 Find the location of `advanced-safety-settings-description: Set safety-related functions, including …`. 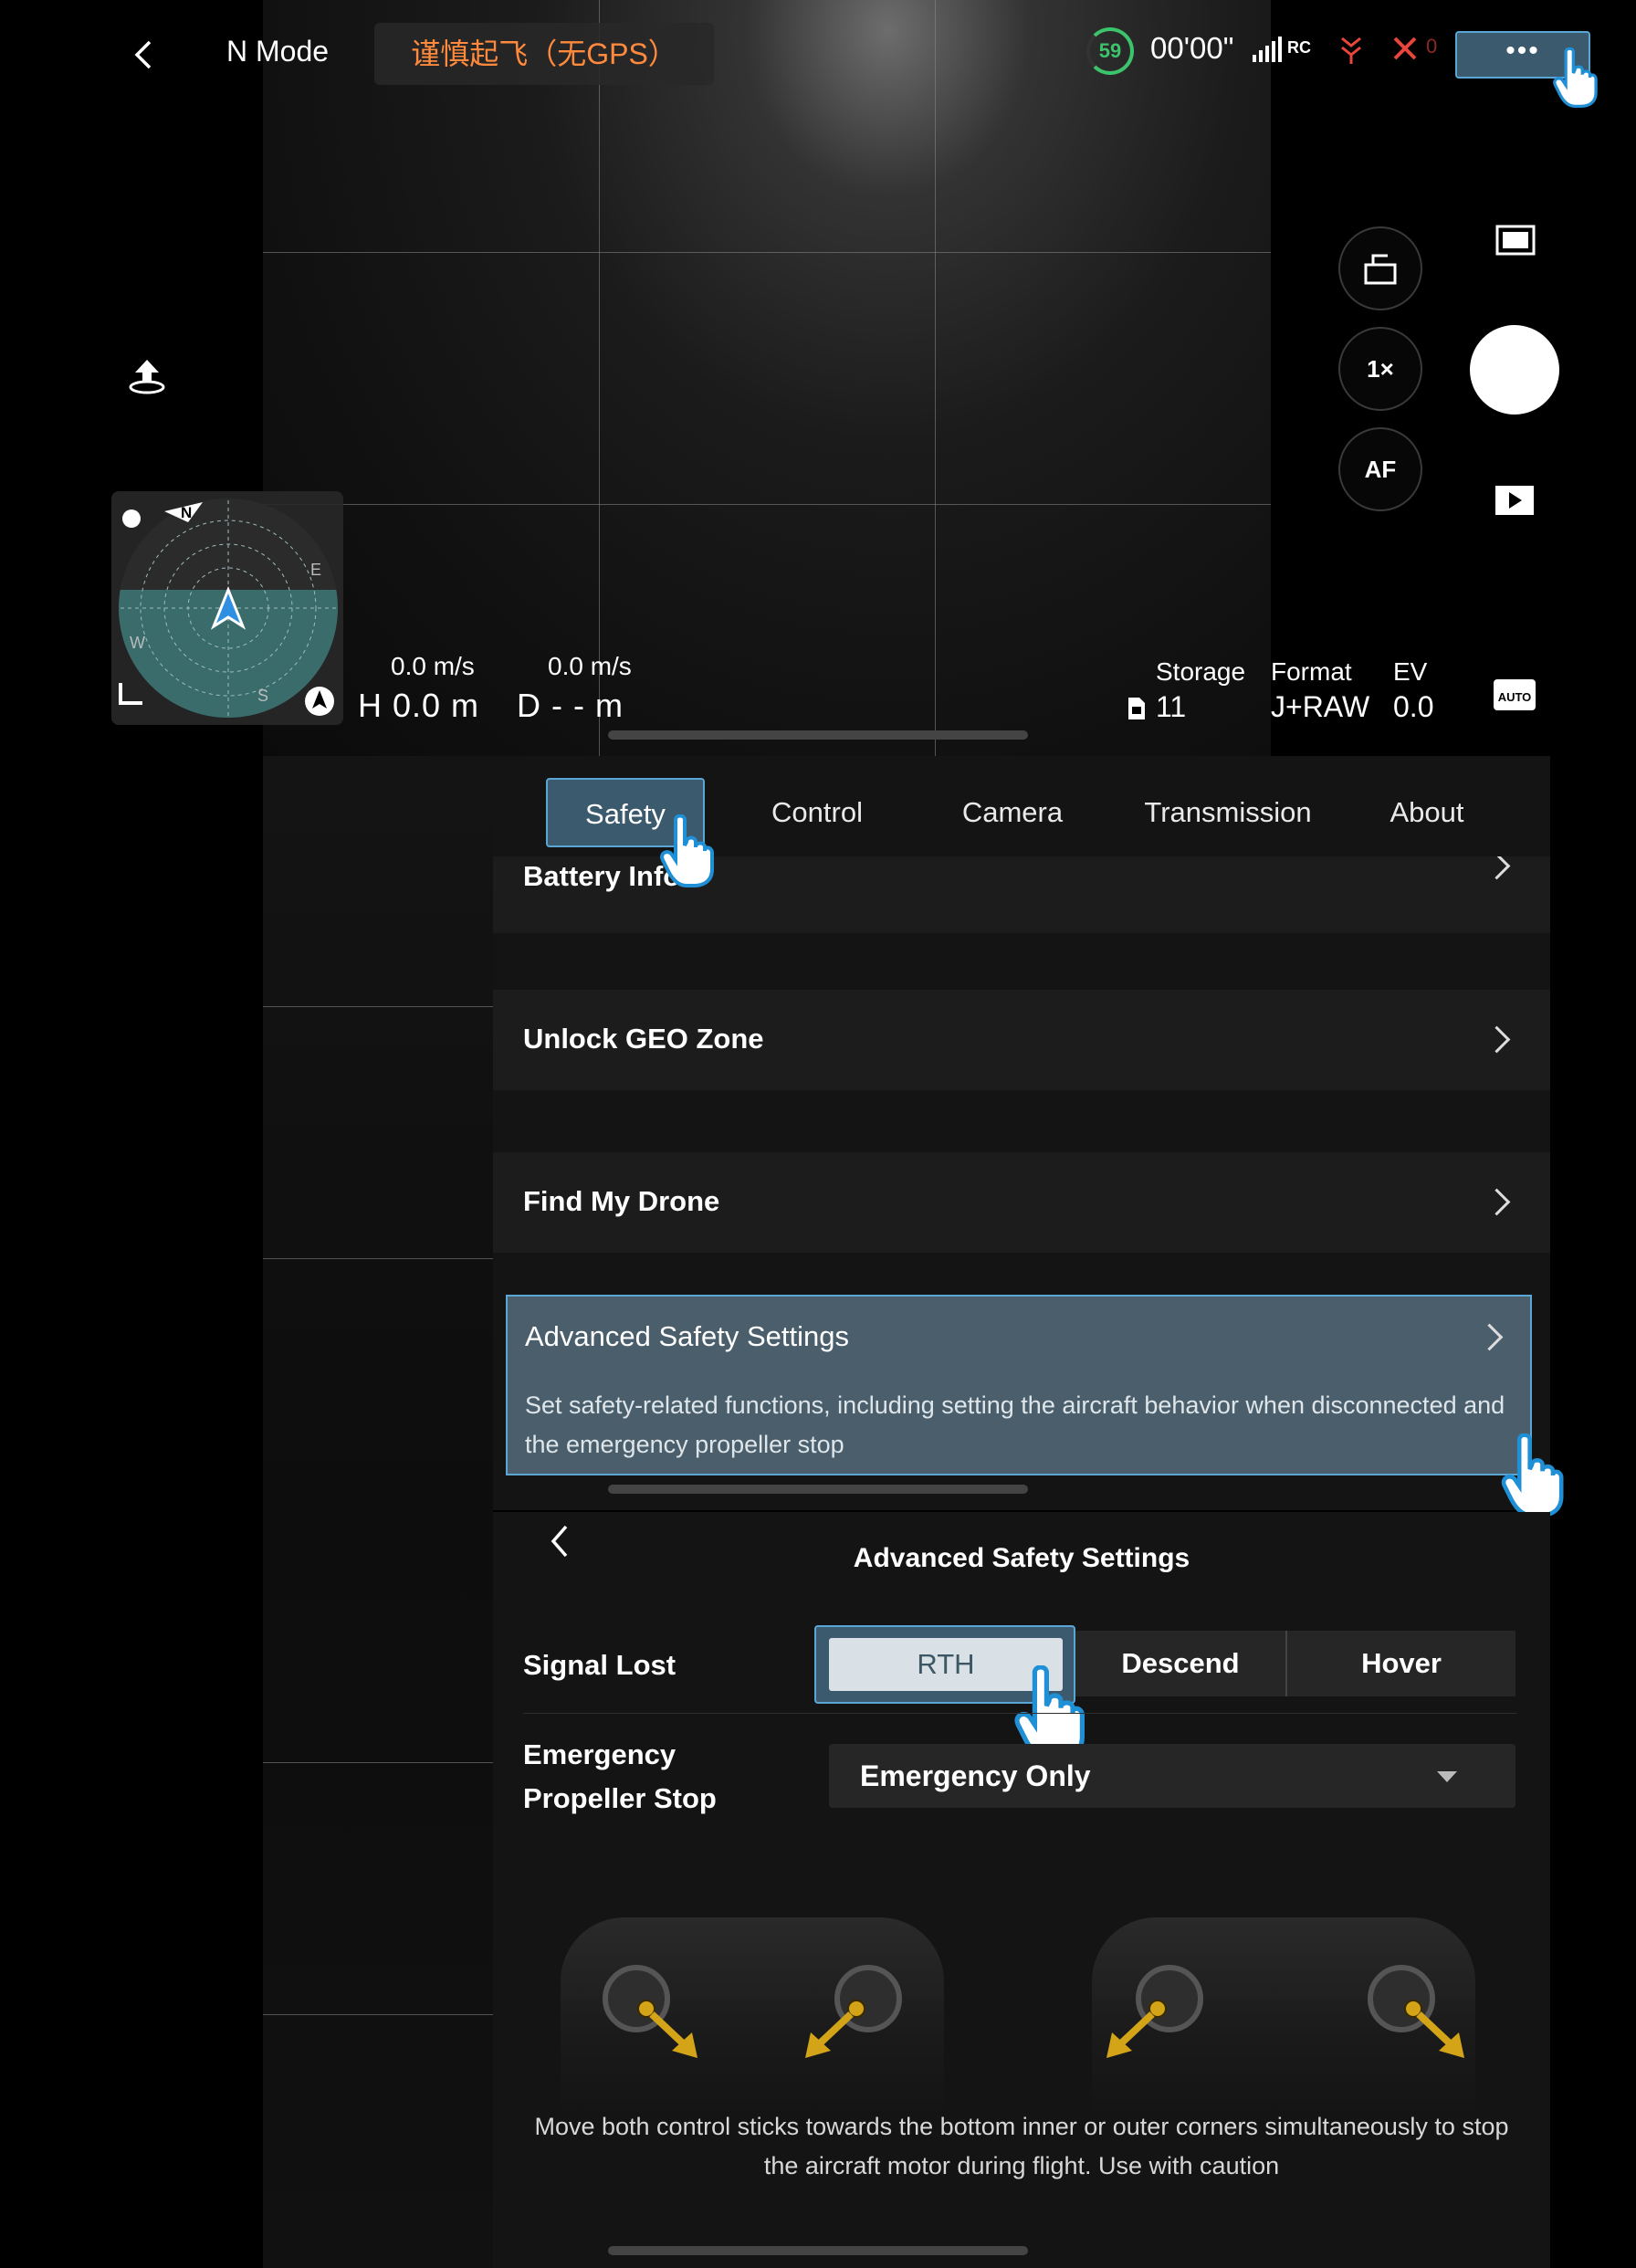

advanced-safety-settings-description: Set safety-related functions, including … is located at coordinates (1015, 1424).